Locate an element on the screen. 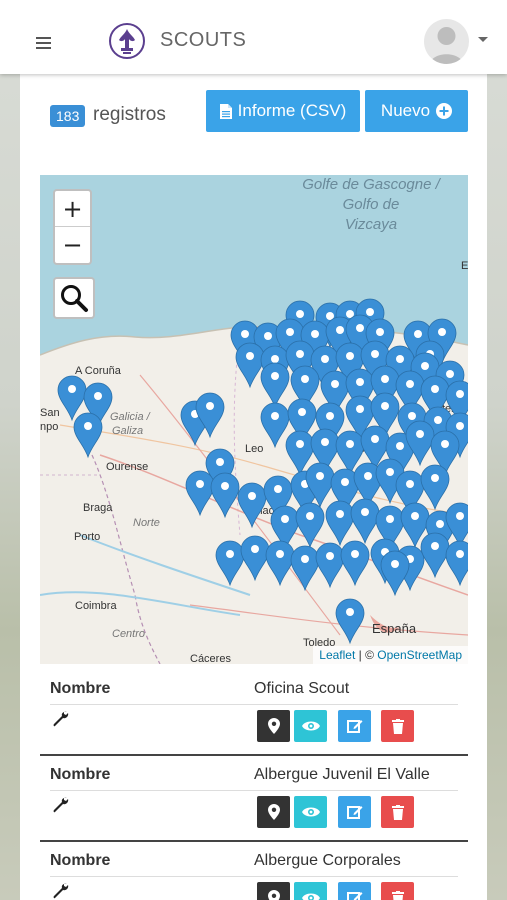 The height and width of the screenshot is (900, 507). new-record-button: Nuevo is located at coordinates (416, 111).